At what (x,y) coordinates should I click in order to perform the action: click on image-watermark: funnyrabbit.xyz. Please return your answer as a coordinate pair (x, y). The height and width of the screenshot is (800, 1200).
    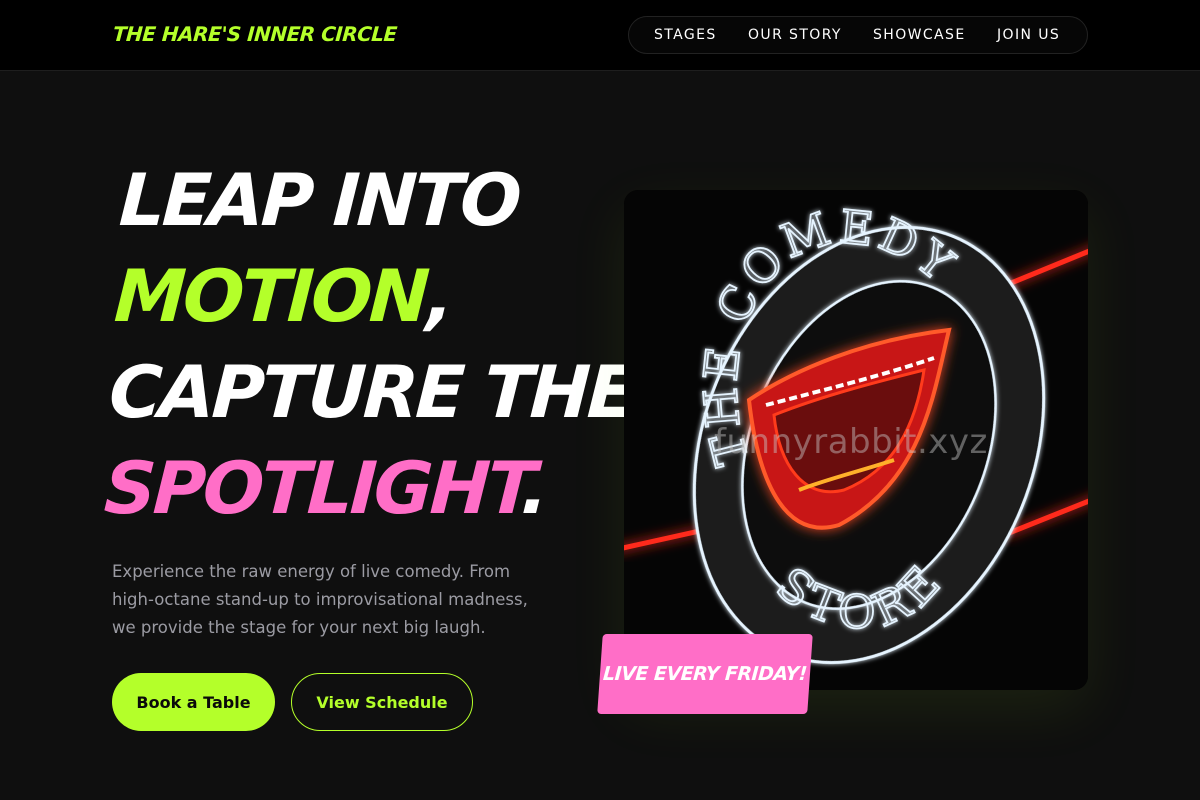
    Looking at the image, I should click on (851, 442).